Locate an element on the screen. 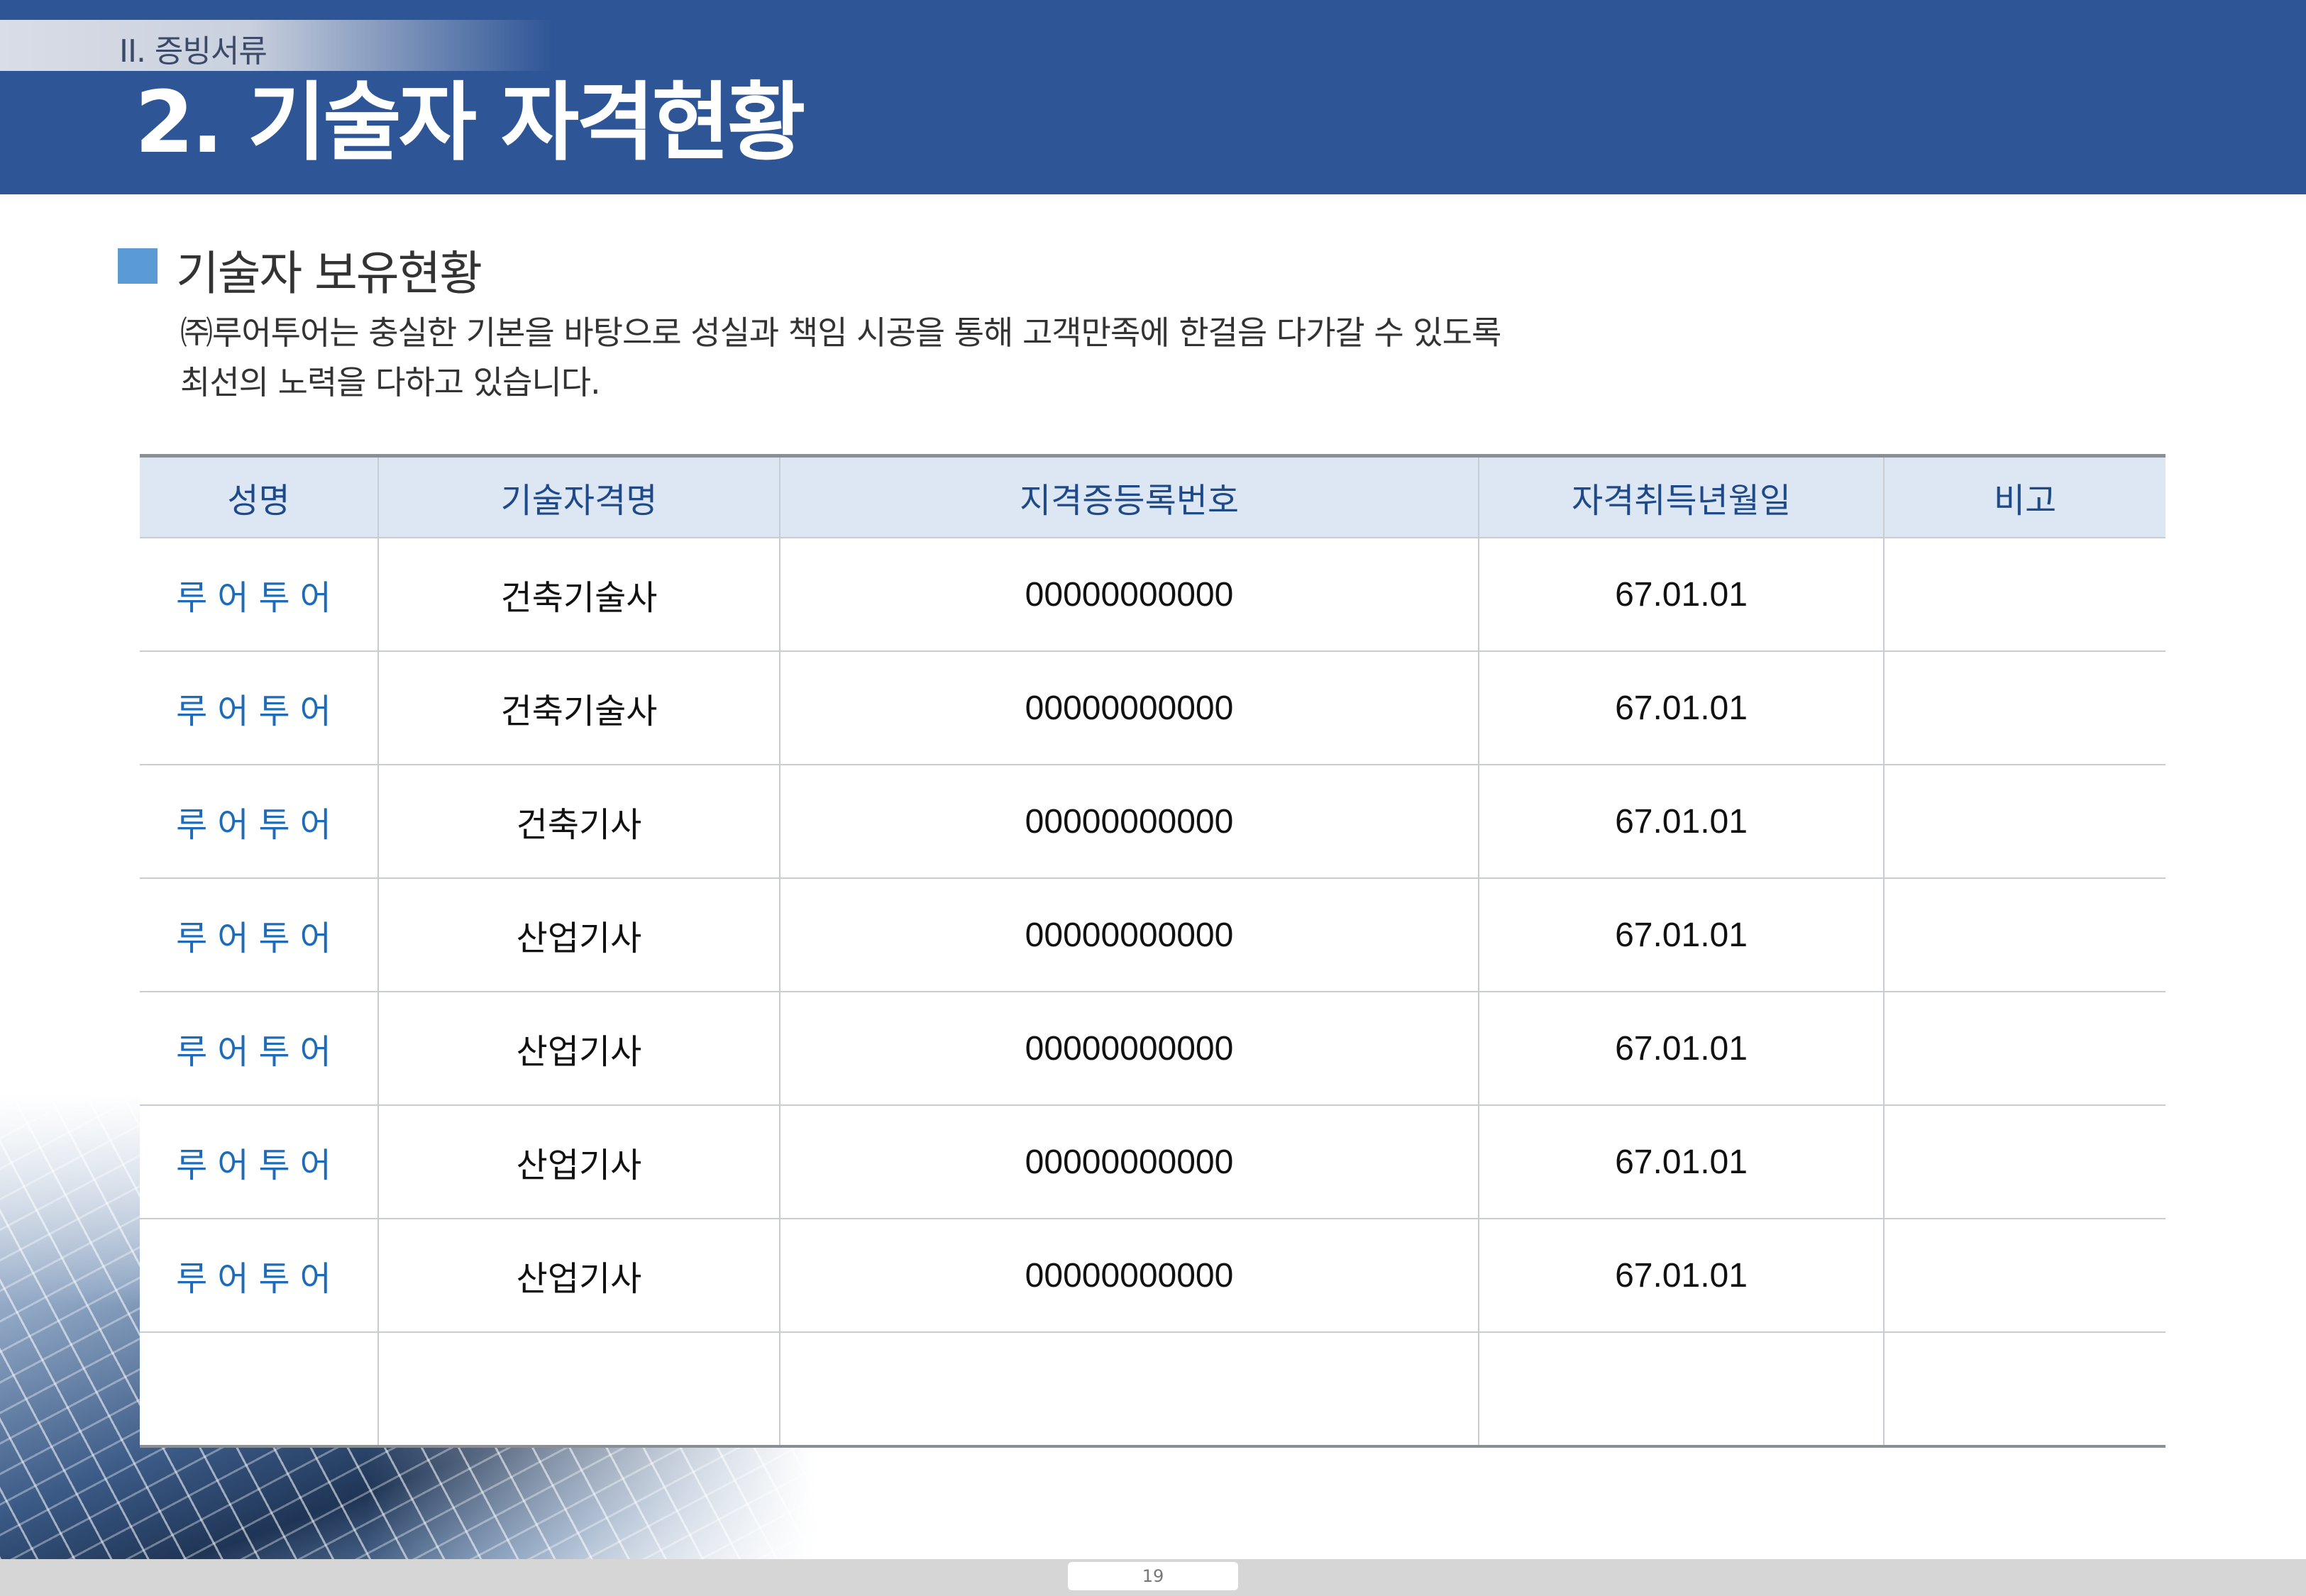  section-label: II. 증빙서류 is located at coordinates (193, 52).